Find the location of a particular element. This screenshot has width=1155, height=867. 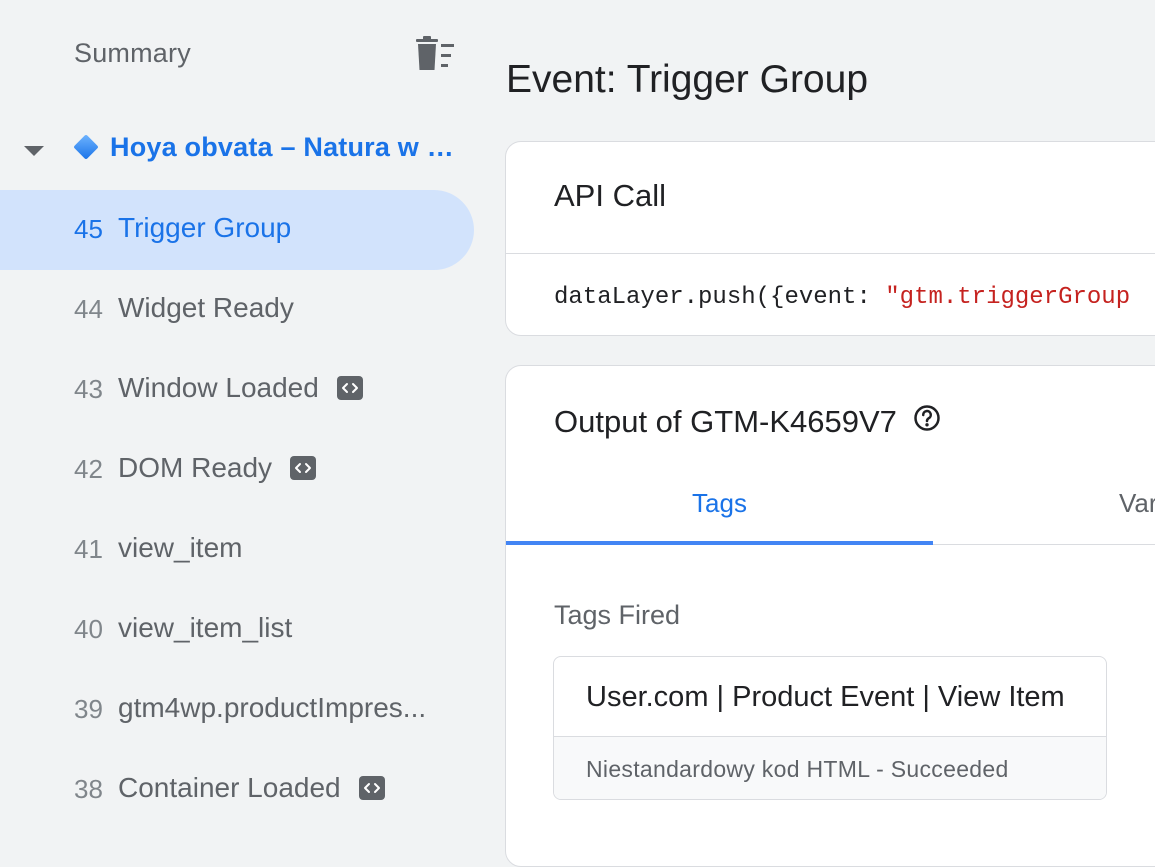

event-name: Container Loaded is located at coordinates (229, 787).